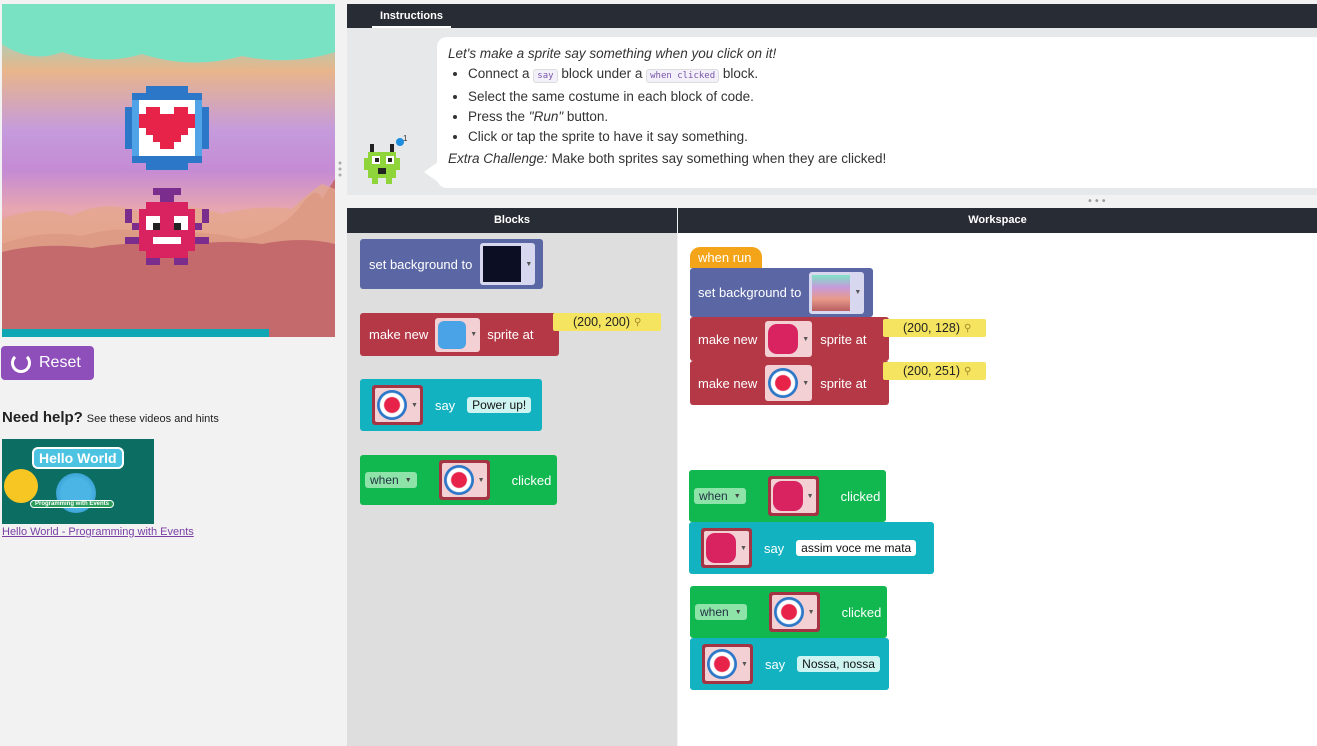 Image resolution: width=1317 pixels, height=746 pixels. What do you see at coordinates (601, 322) in the screenshot?
I see `coordinate-value: (200, 200)` at bounding box center [601, 322].